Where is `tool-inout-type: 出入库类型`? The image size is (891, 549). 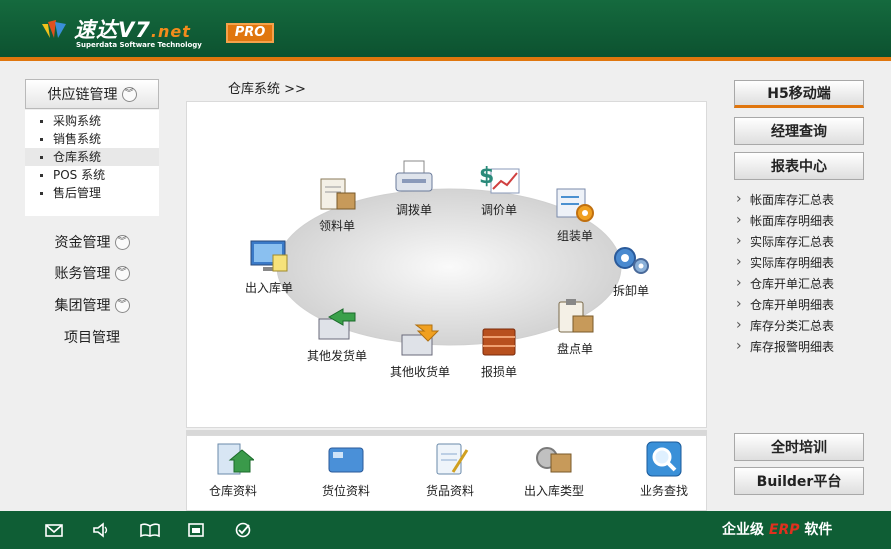 tool-inout-type: 出入库类型 is located at coordinates (554, 469).